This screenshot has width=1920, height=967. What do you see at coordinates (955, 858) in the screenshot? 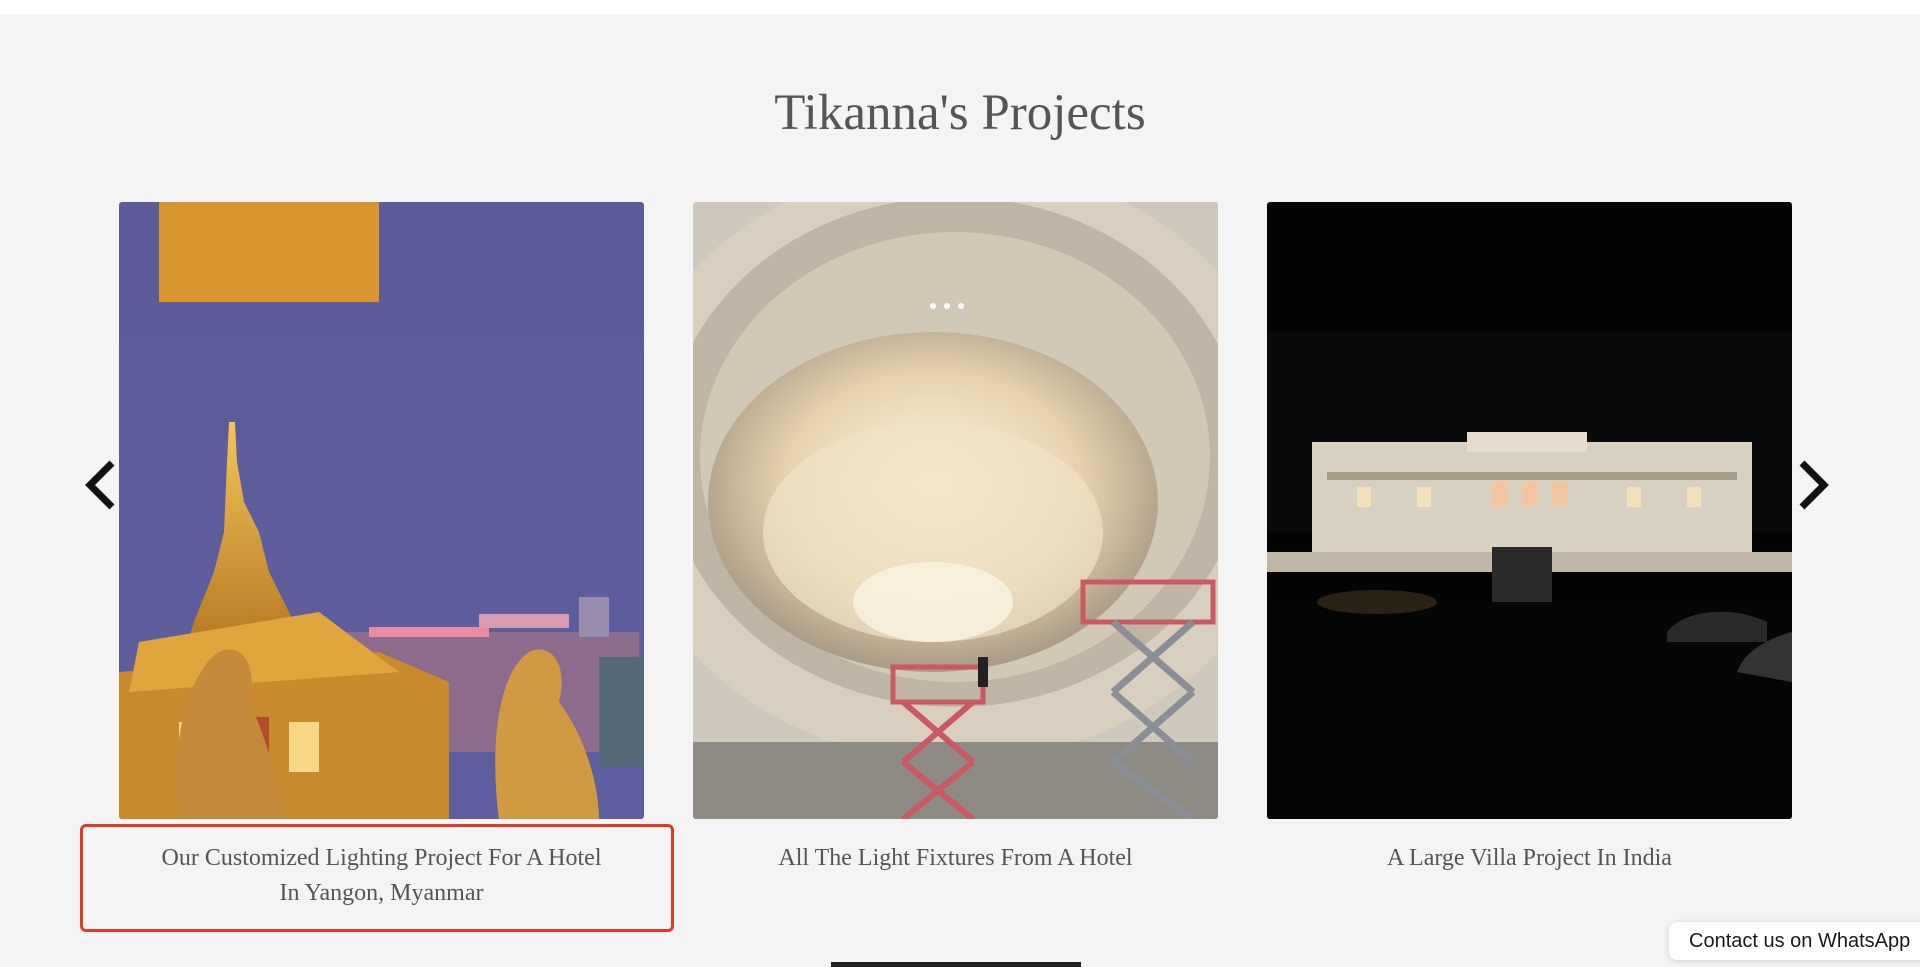
I see `project-caption: All The Light Fixtures From A Hotel` at bounding box center [955, 858].